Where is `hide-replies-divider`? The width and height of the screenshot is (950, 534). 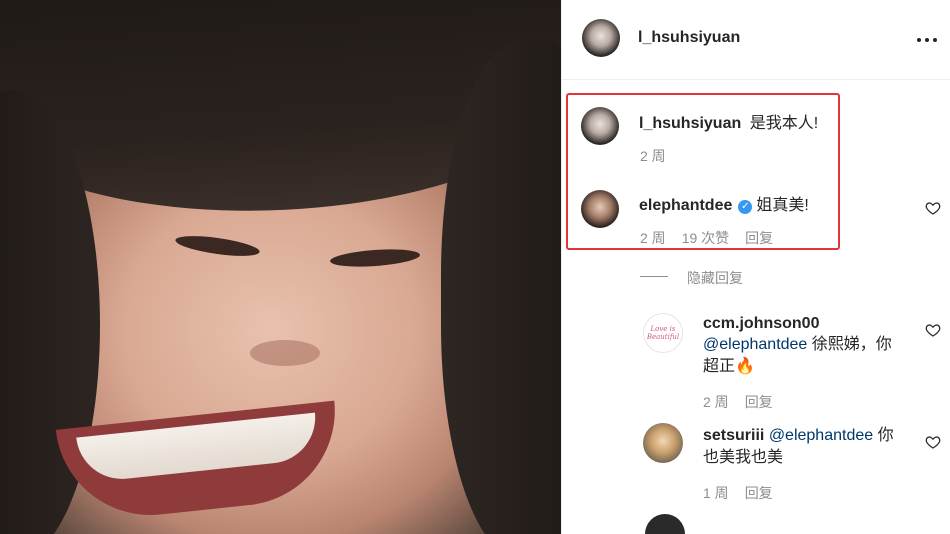
hide-replies-divider is located at coordinates (654, 276).